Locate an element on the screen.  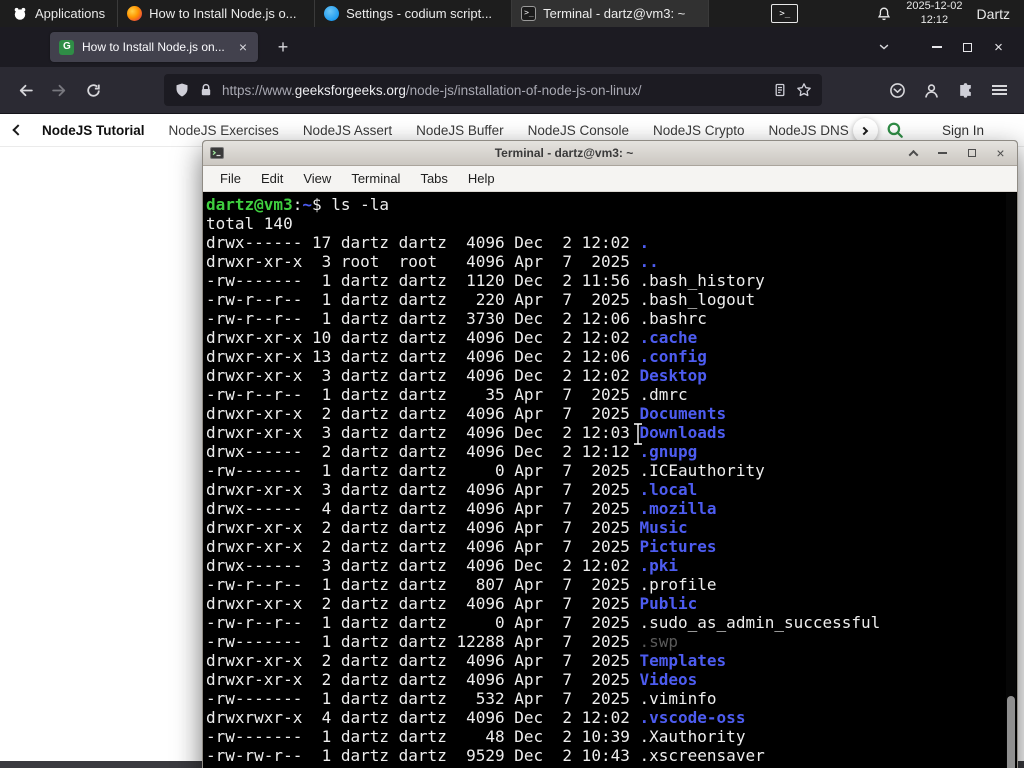
menu-file: File is located at coordinates (230, 178).